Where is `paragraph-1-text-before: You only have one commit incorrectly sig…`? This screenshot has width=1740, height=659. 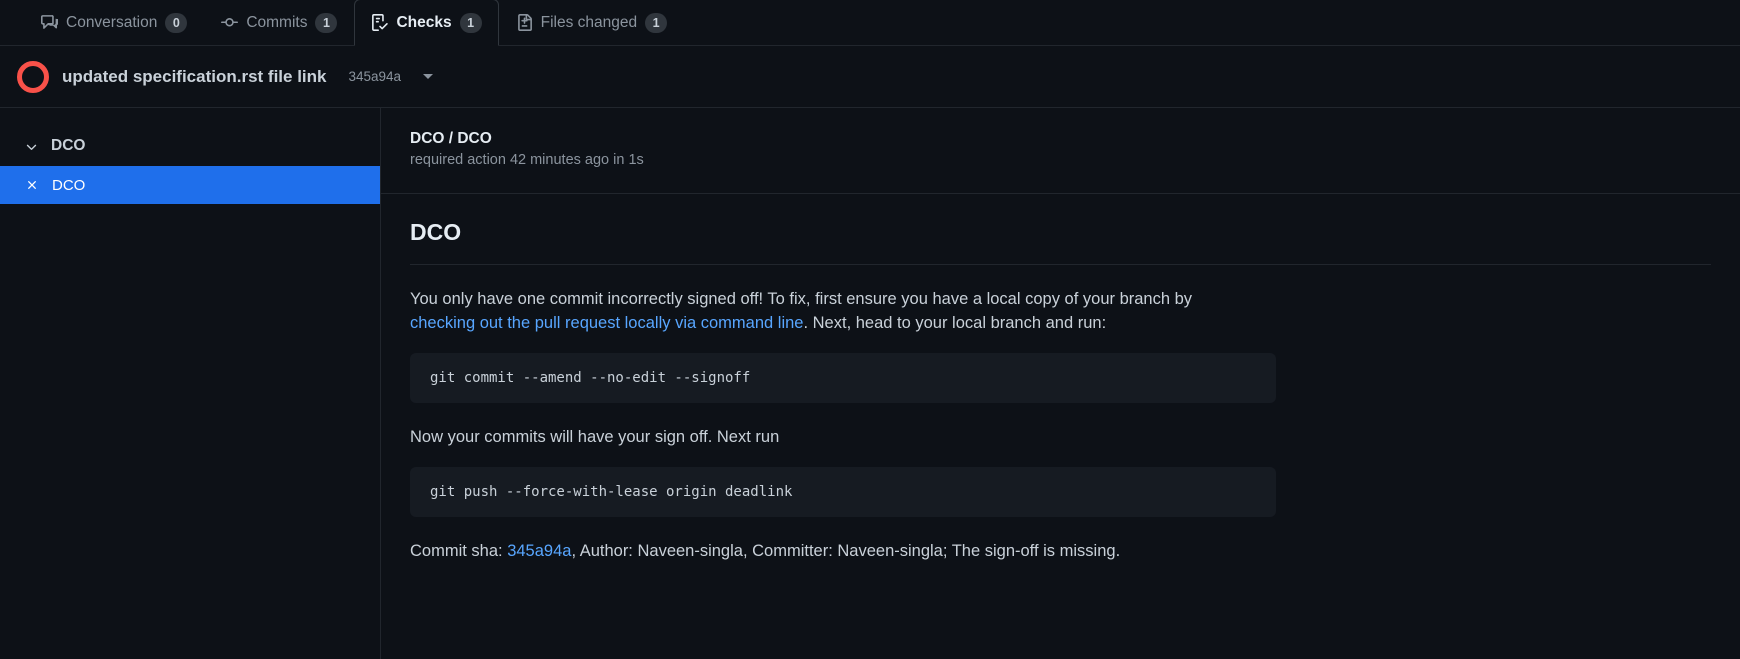 paragraph-1-text-before: You only have one commit incorrectly sig… is located at coordinates (801, 299).